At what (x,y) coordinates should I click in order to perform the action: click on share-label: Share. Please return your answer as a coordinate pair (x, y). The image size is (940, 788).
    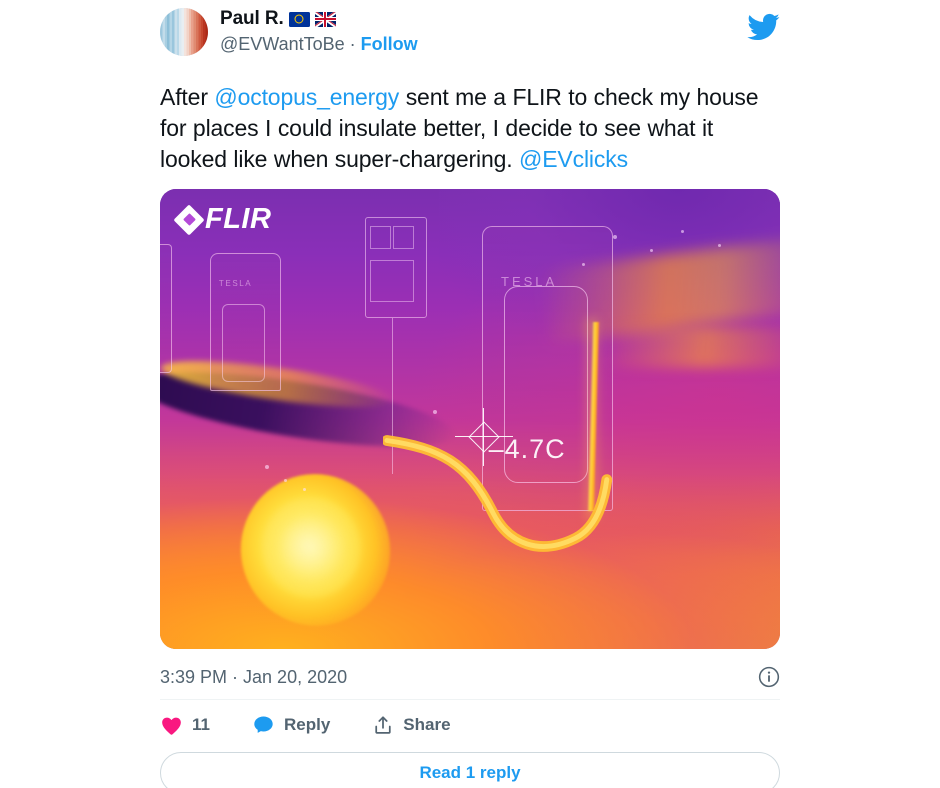
    Looking at the image, I should click on (427, 724).